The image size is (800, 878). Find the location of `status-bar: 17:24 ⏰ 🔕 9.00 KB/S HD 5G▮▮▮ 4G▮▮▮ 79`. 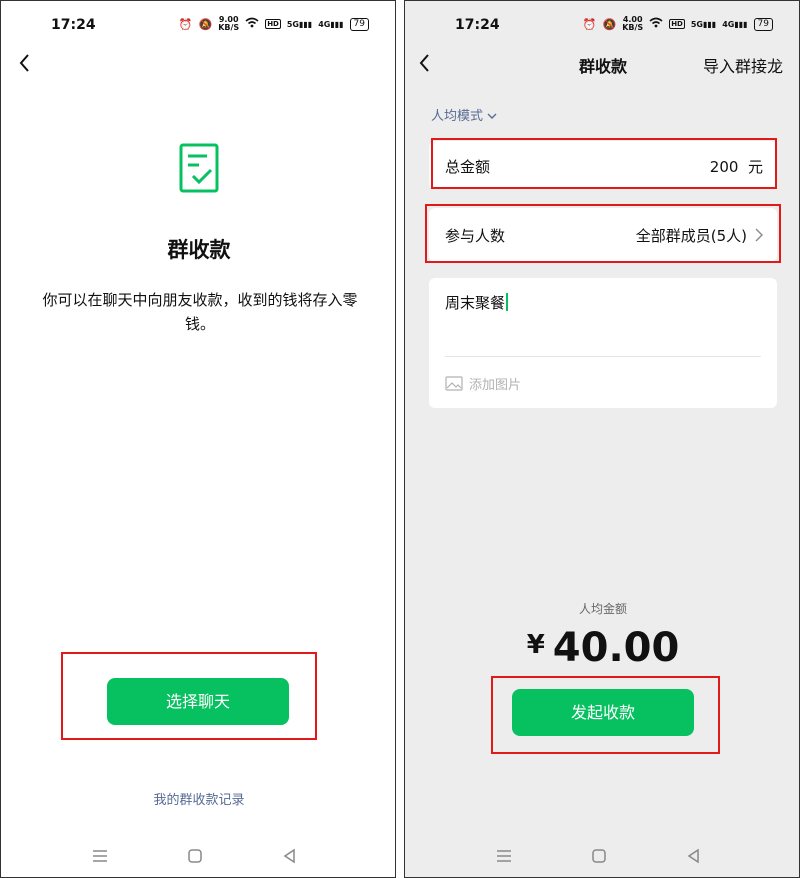

status-bar: 17:24 ⏰ 🔕 9.00 KB/S HD 5G▮▮▮ 4G▮▮▮ 79 is located at coordinates (198, 25).